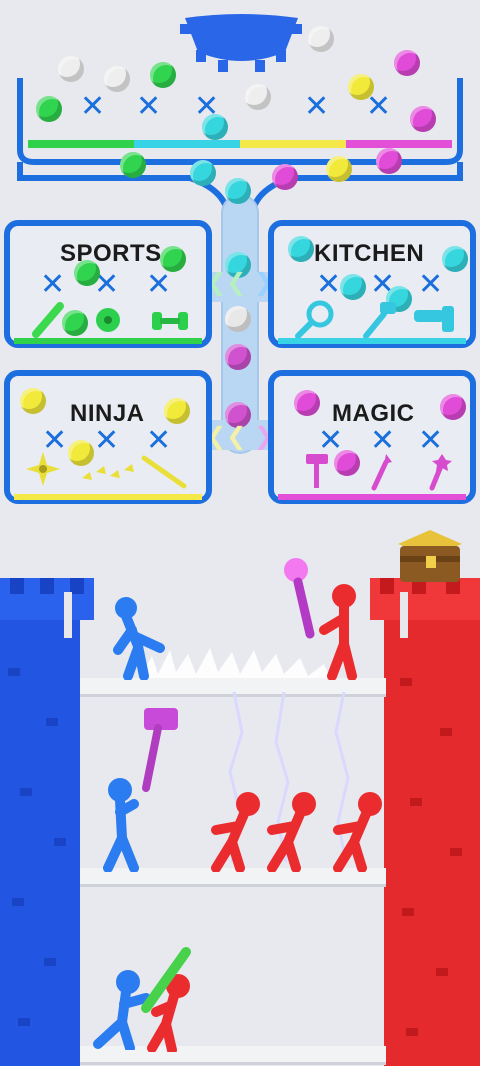 The width and height of the screenshot is (480, 1066). I want to click on panel-ninja: NINJA ✕ ✕ ✕, so click(108, 437).